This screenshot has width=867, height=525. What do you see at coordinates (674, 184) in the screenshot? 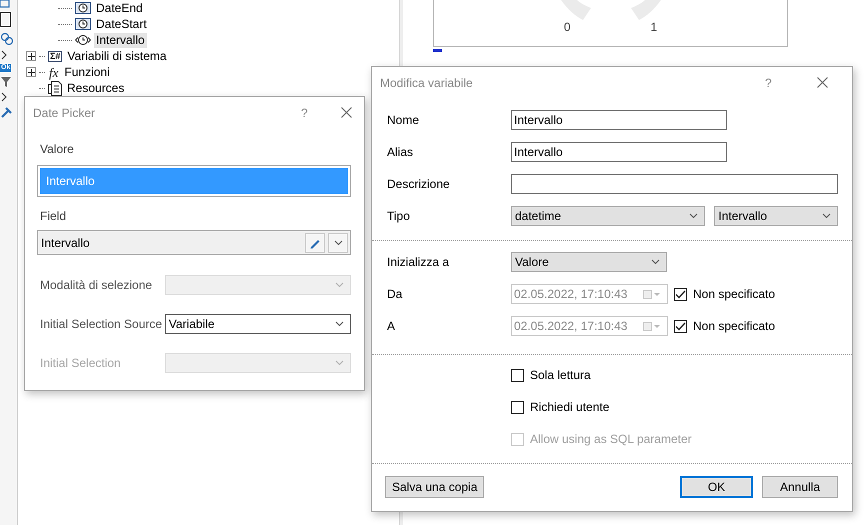
I see `text-field` at bounding box center [674, 184].